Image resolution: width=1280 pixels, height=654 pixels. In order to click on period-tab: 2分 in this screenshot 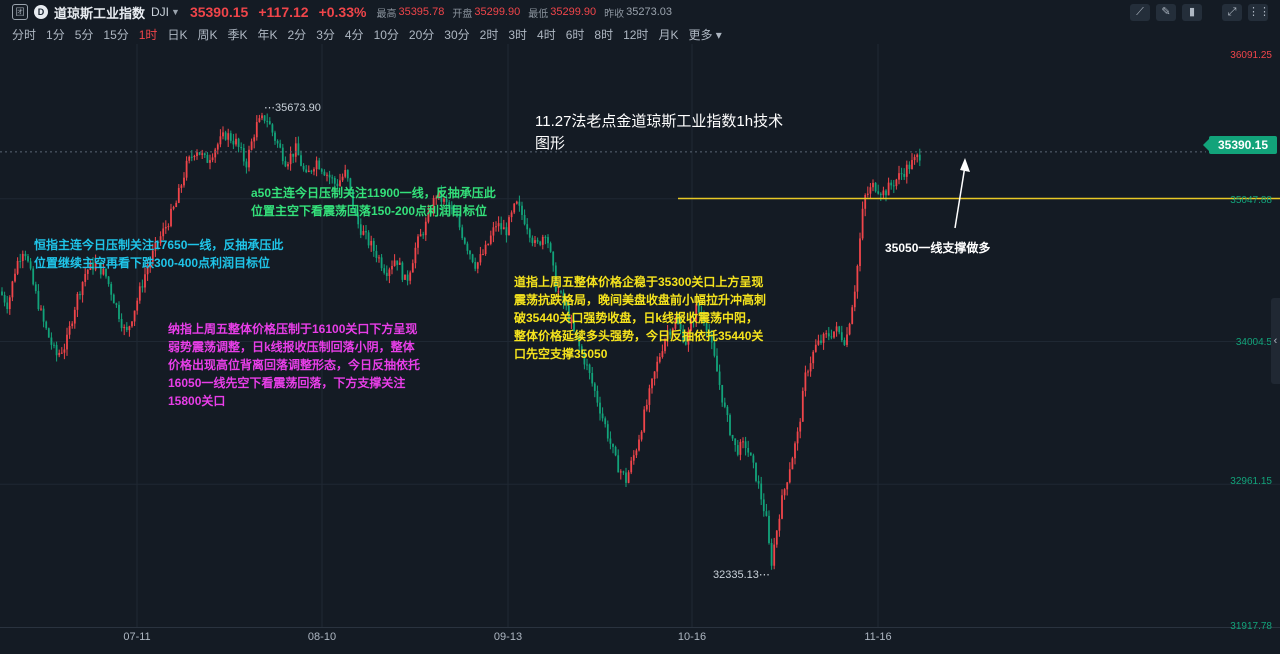, I will do `click(297, 34)`.